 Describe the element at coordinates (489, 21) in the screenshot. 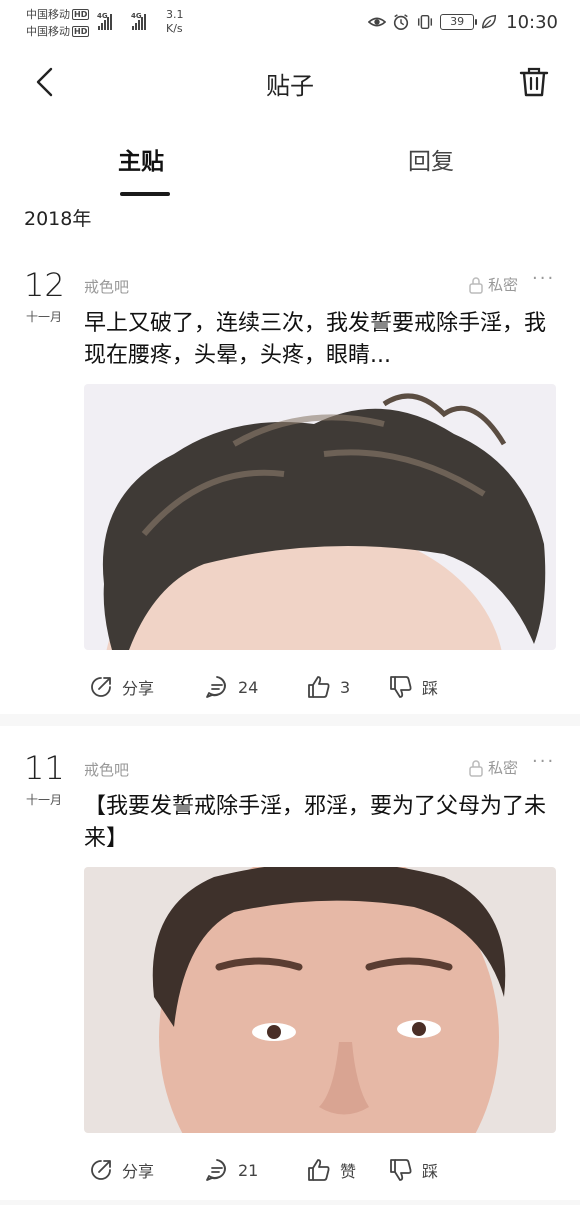

I see `leaf-icon` at that location.